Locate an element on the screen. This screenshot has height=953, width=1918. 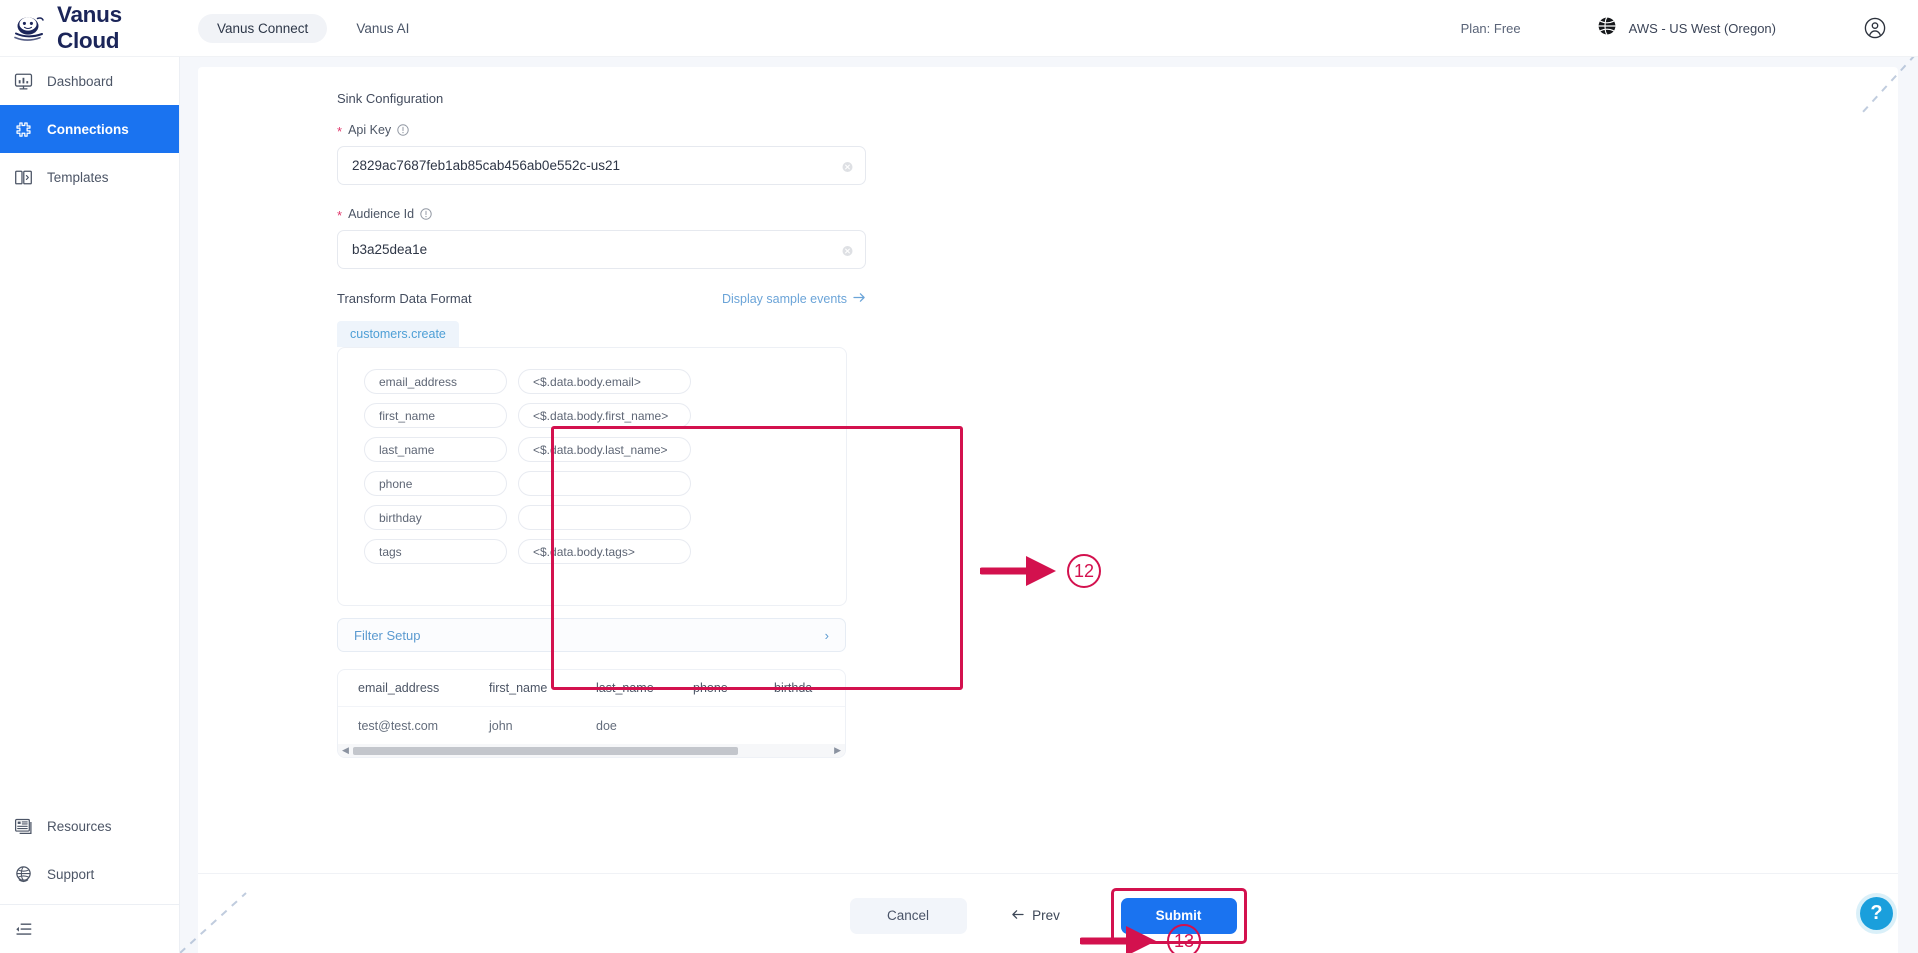
region-selector: AWS - US West (Oregon) is located at coordinates (1686, 28).